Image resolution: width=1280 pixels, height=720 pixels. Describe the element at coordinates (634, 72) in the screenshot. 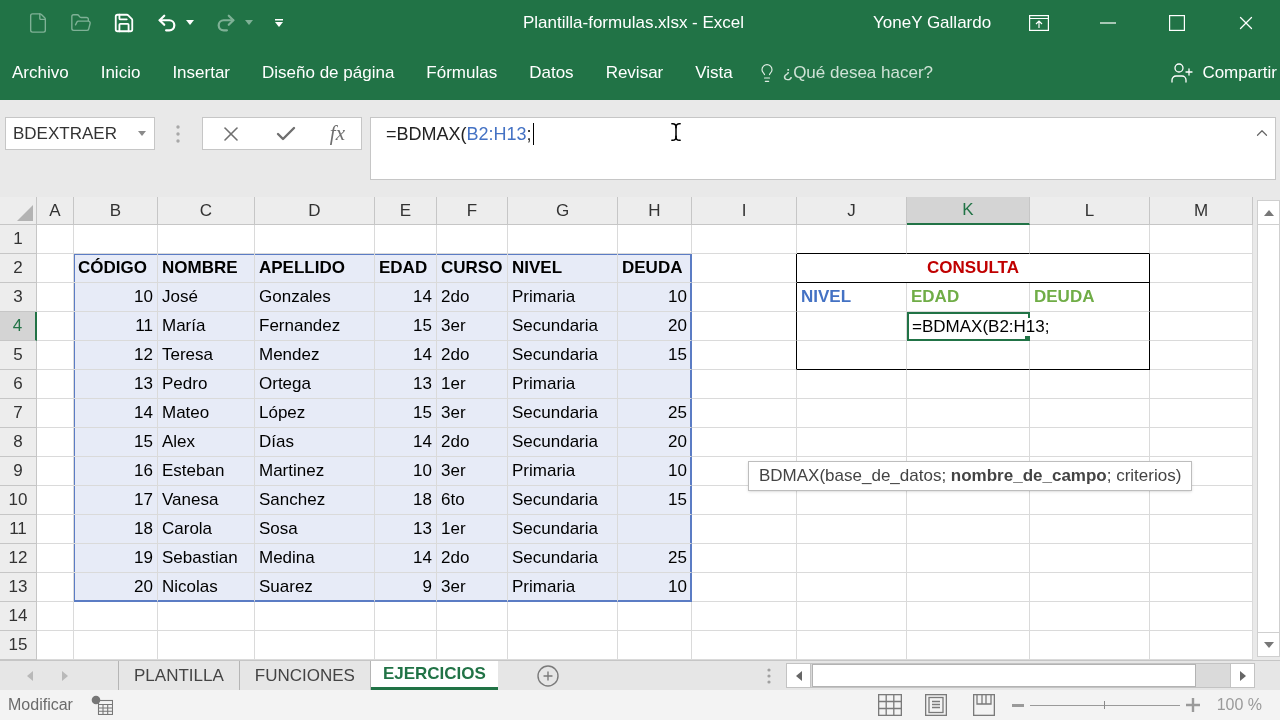

I see `ribbon-tab: Revisar` at that location.